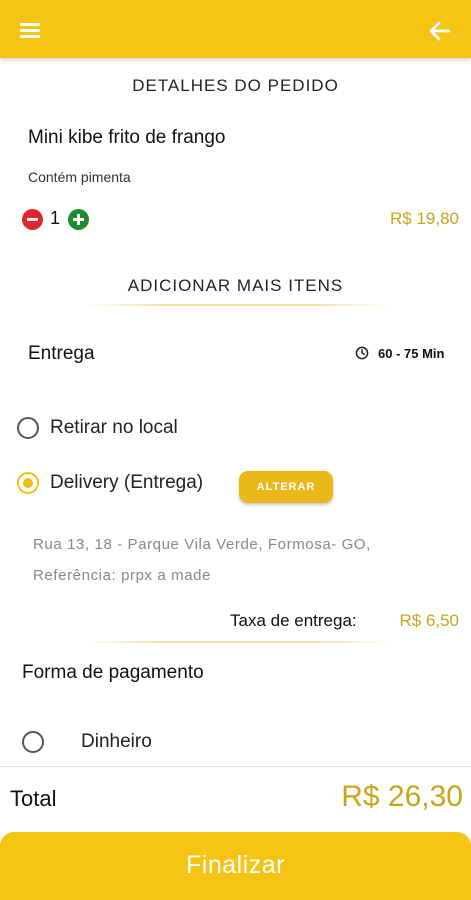 Image resolution: width=471 pixels, height=900 pixels. Describe the element at coordinates (127, 137) in the screenshot. I see `item-name: Mini kibe frito de frango` at that location.